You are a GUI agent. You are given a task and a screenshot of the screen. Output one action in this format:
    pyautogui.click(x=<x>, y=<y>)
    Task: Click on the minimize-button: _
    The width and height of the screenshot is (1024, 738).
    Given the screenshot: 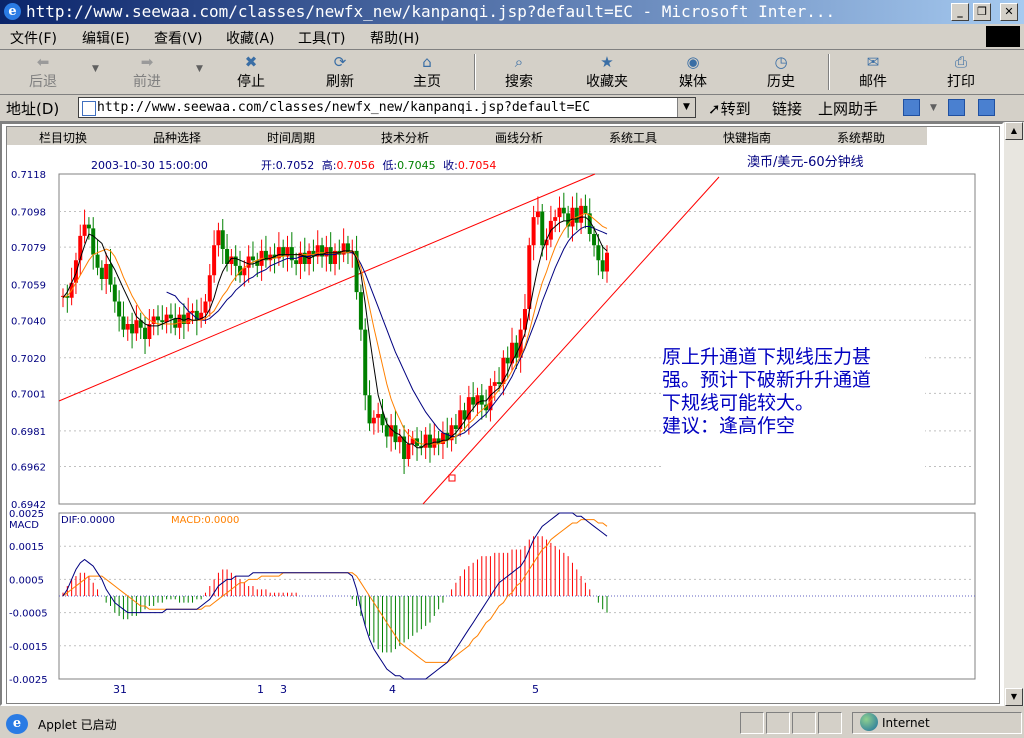 What is the action you would take?
    pyautogui.click(x=960, y=12)
    